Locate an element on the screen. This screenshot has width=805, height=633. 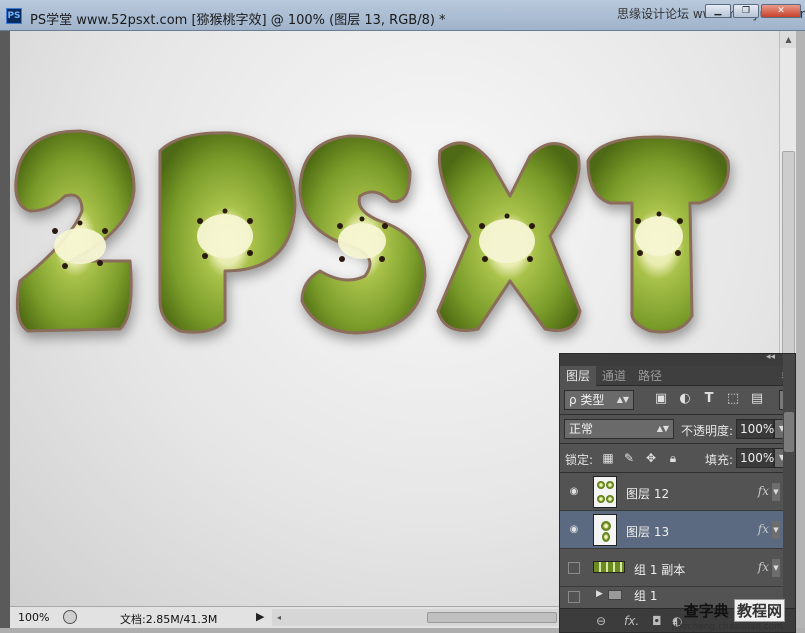
lock-pixels-brush-icon: ✎ is located at coordinates (629, 458).